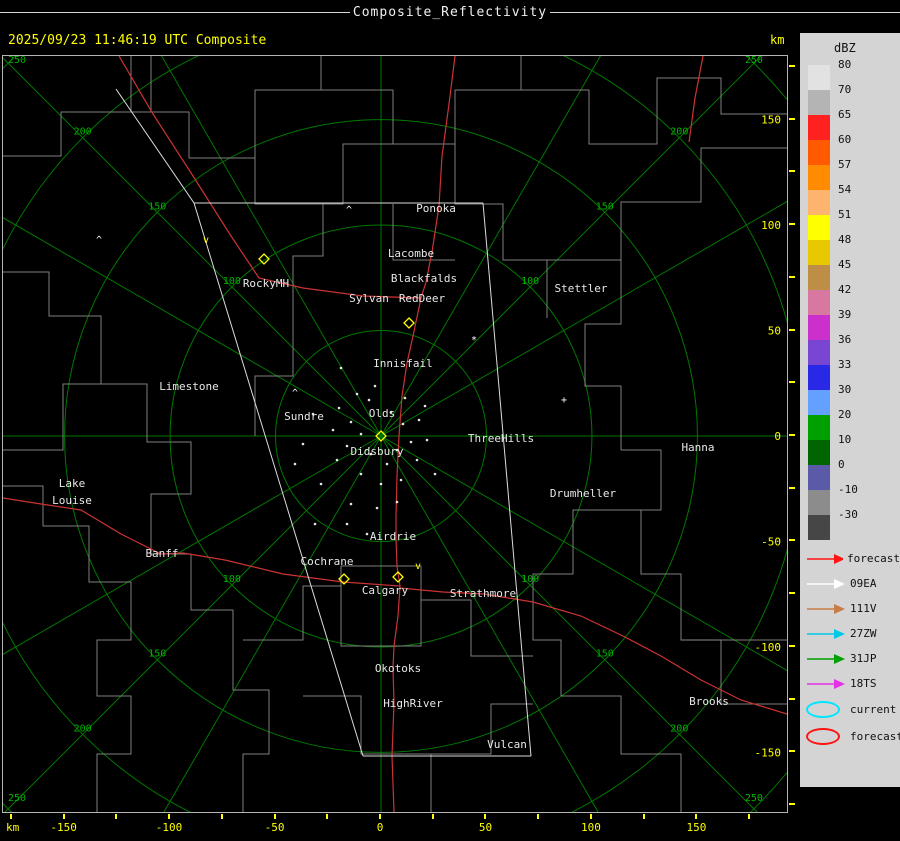  What do you see at coordinates (873, 558) in the screenshot?
I see `track-label: forecast` at bounding box center [873, 558].